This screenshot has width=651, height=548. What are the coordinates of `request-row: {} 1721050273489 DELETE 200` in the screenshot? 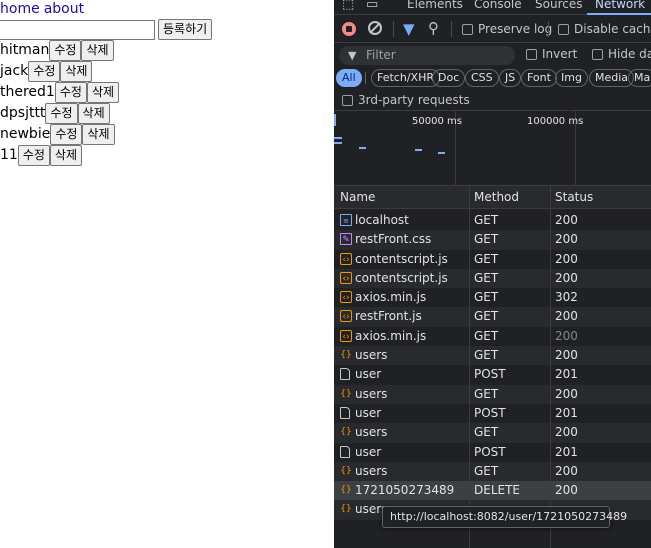 It's located at (492, 491).